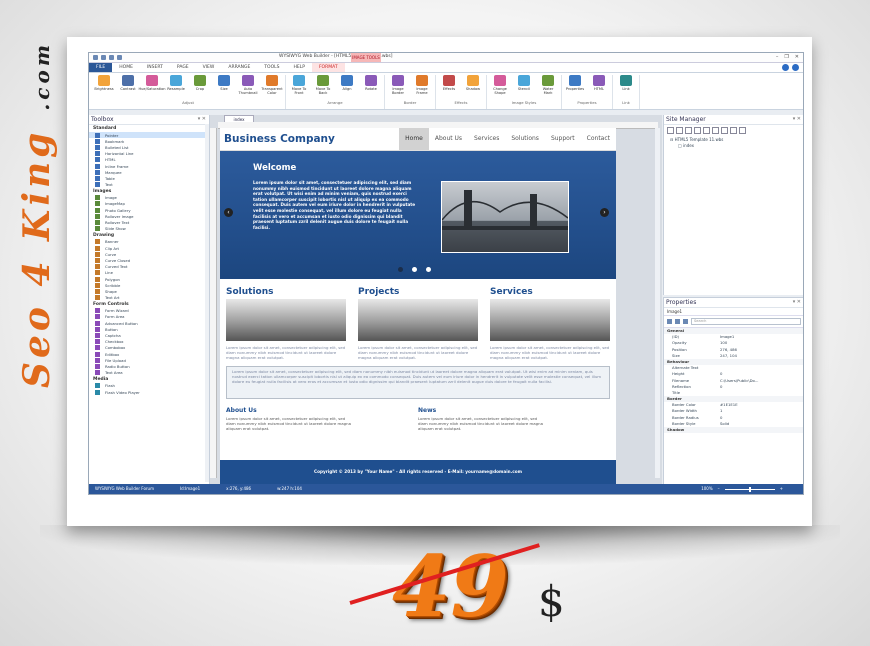 The image size is (870, 646). I want to click on categorized-icon, so click(669, 321).